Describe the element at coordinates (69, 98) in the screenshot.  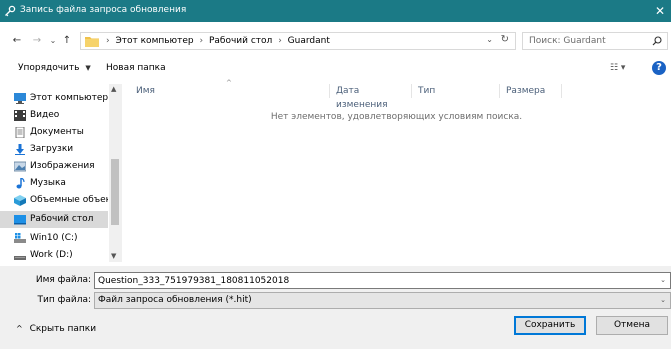
I see `sidebar-item-label: Этот компьютер` at that location.